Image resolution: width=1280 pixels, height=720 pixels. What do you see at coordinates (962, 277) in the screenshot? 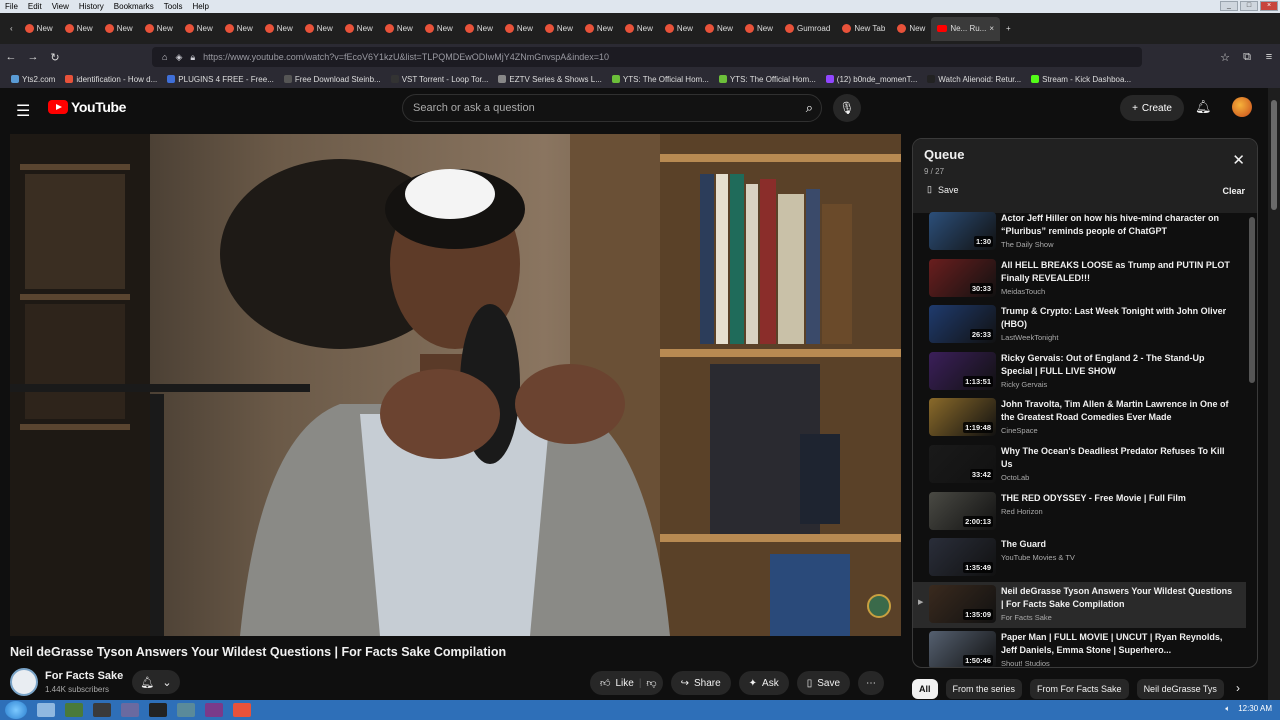
I see `queue-thumbnail: 30:33` at bounding box center [962, 277].